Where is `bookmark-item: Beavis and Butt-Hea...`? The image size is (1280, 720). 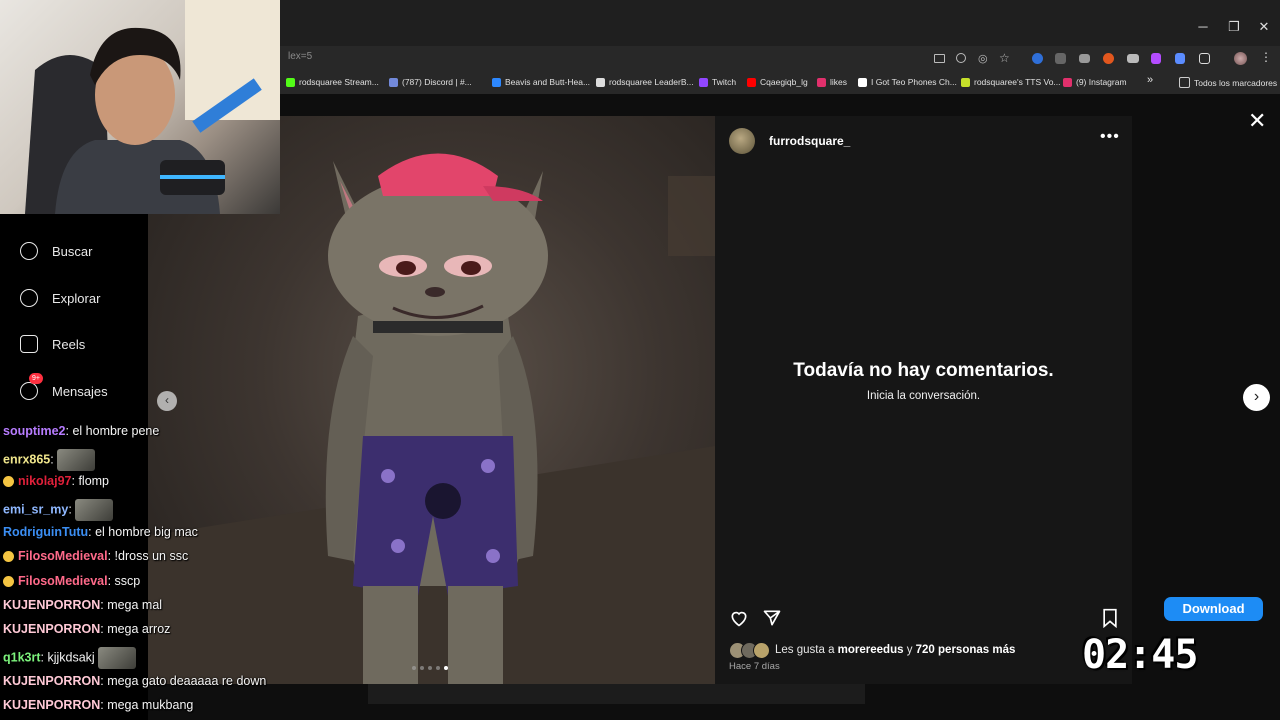 bookmark-item: Beavis and Butt-Hea... is located at coordinates (541, 82).